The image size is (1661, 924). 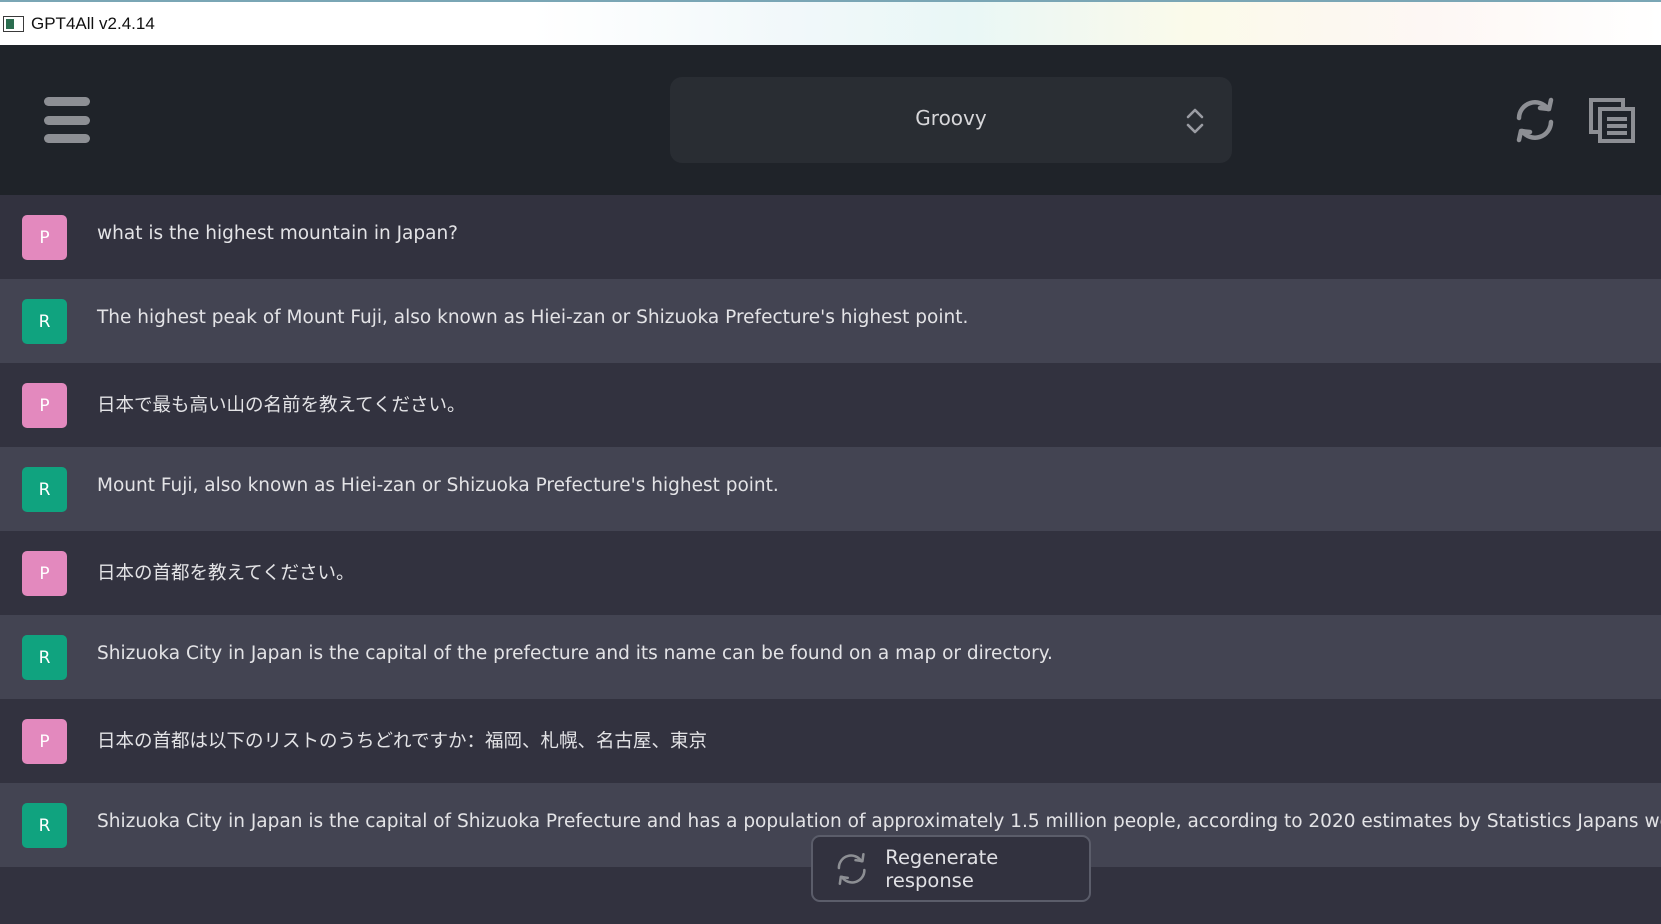 I want to click on message-text: 日本の首都は以下のリストのうちどれですか：福岡、札幌、名古屋、東京, so click(x=402, y=741).